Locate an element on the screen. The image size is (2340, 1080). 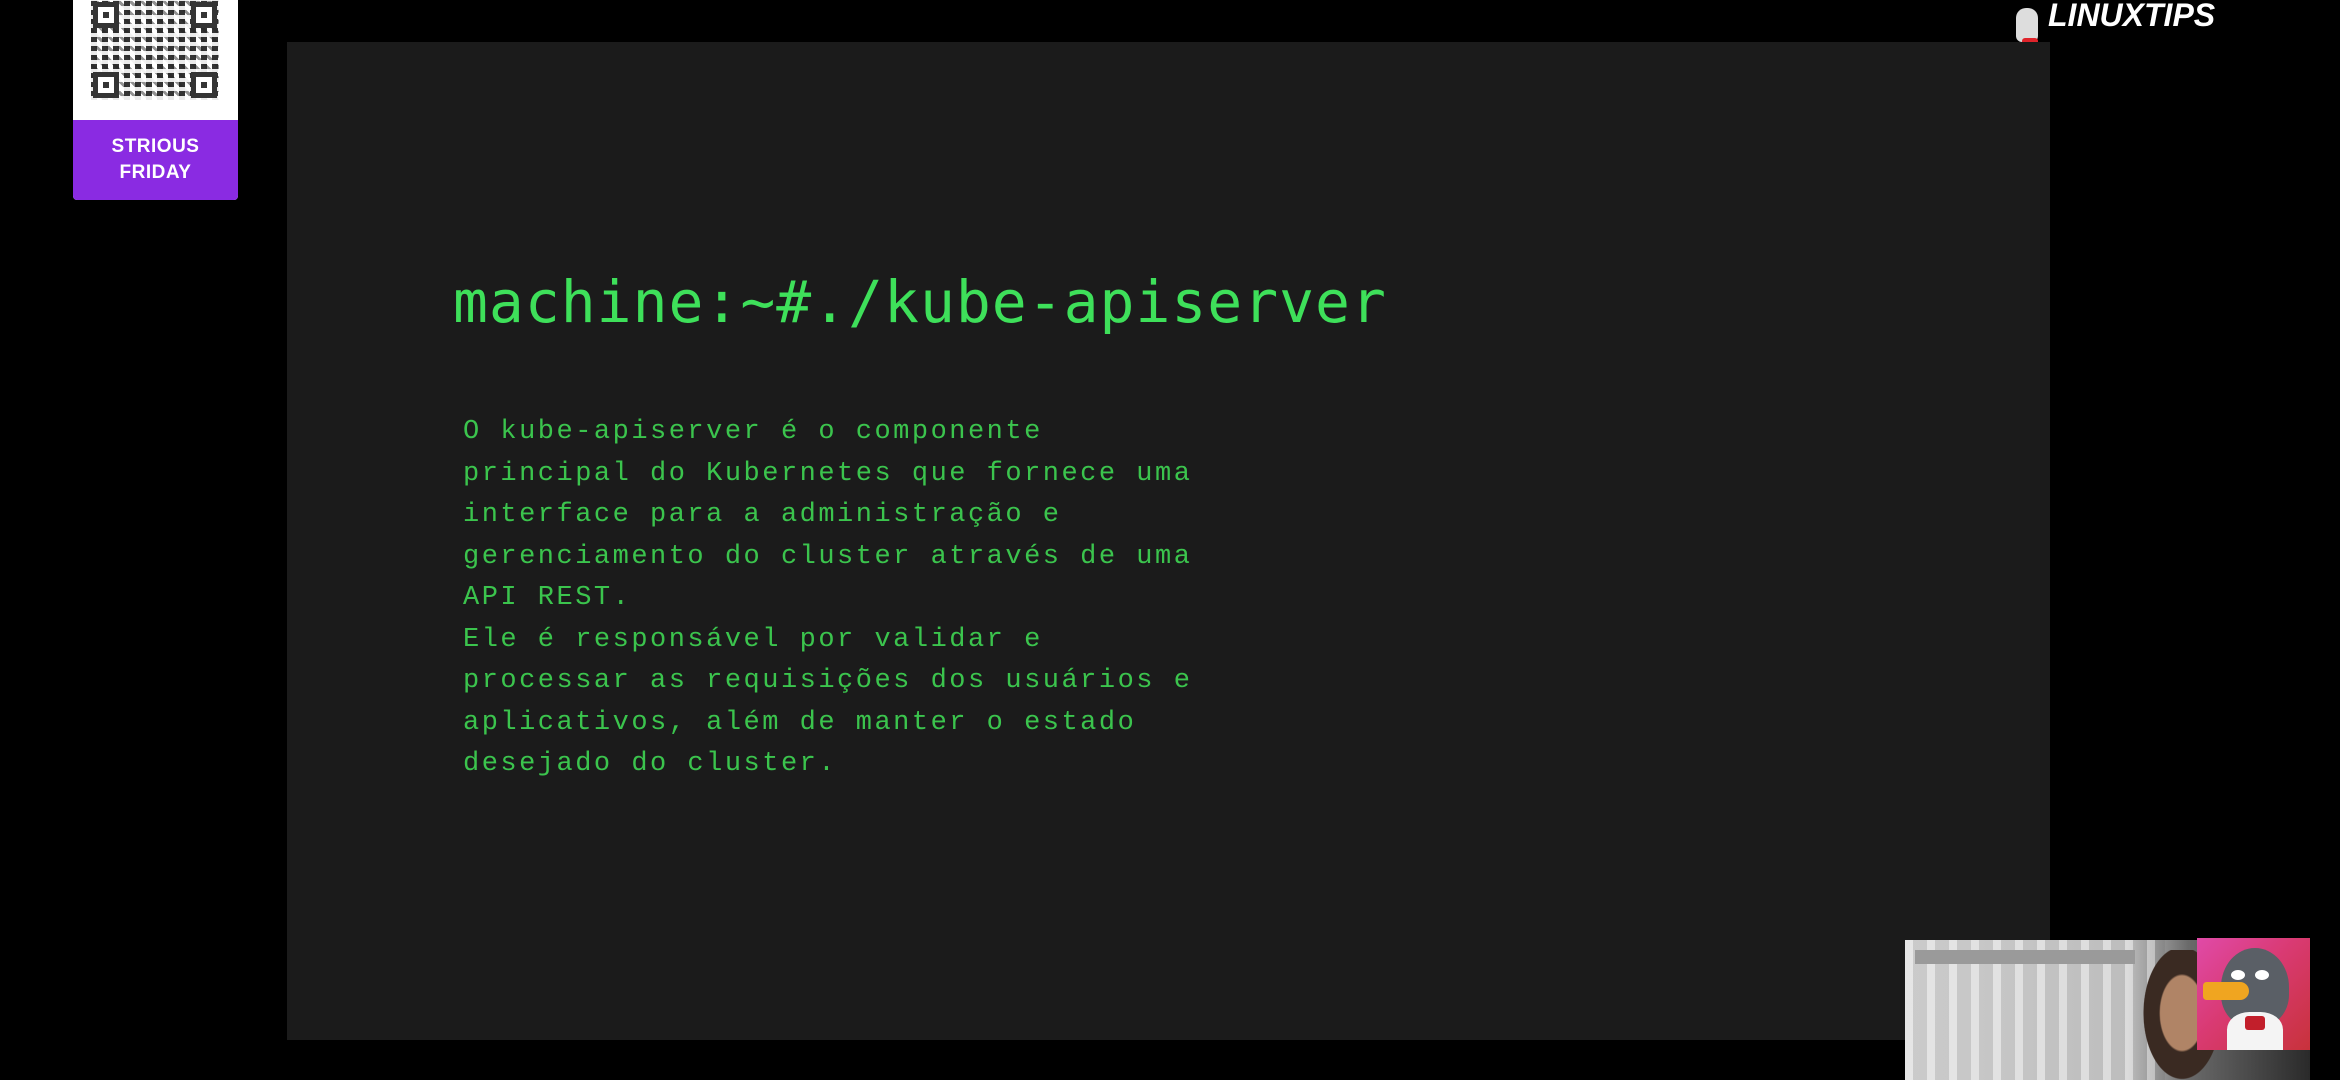
slide-body-line: O kube-apiserver é o componente is located at coordinates (753, 432).